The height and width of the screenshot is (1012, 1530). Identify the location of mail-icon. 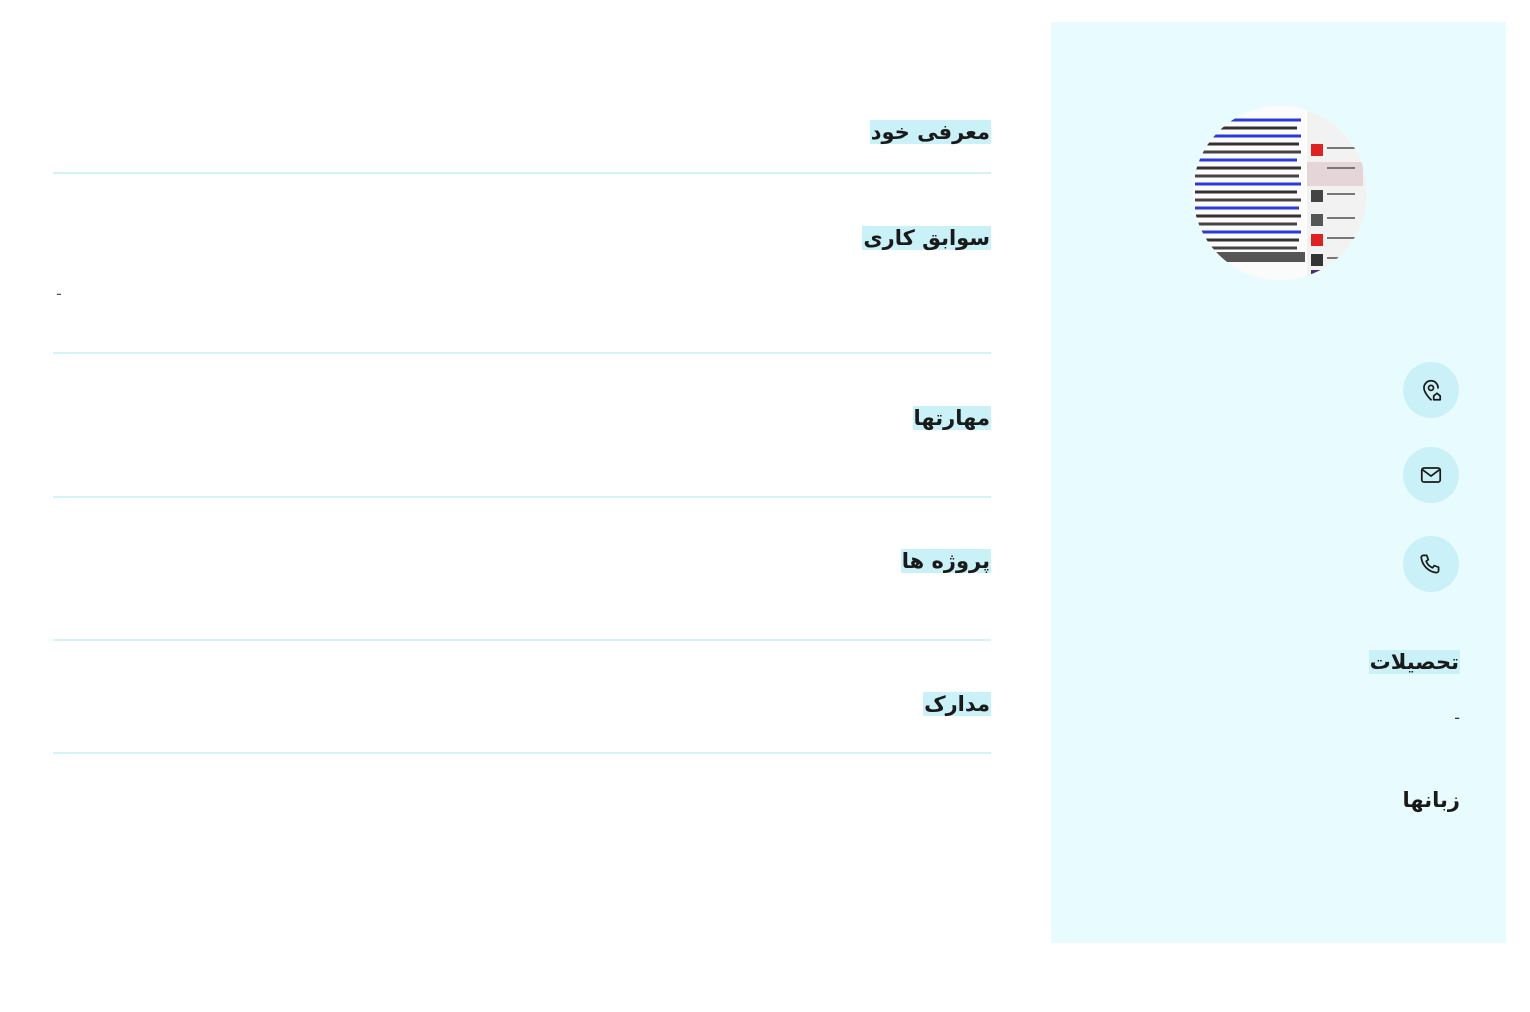
(1431, 475).